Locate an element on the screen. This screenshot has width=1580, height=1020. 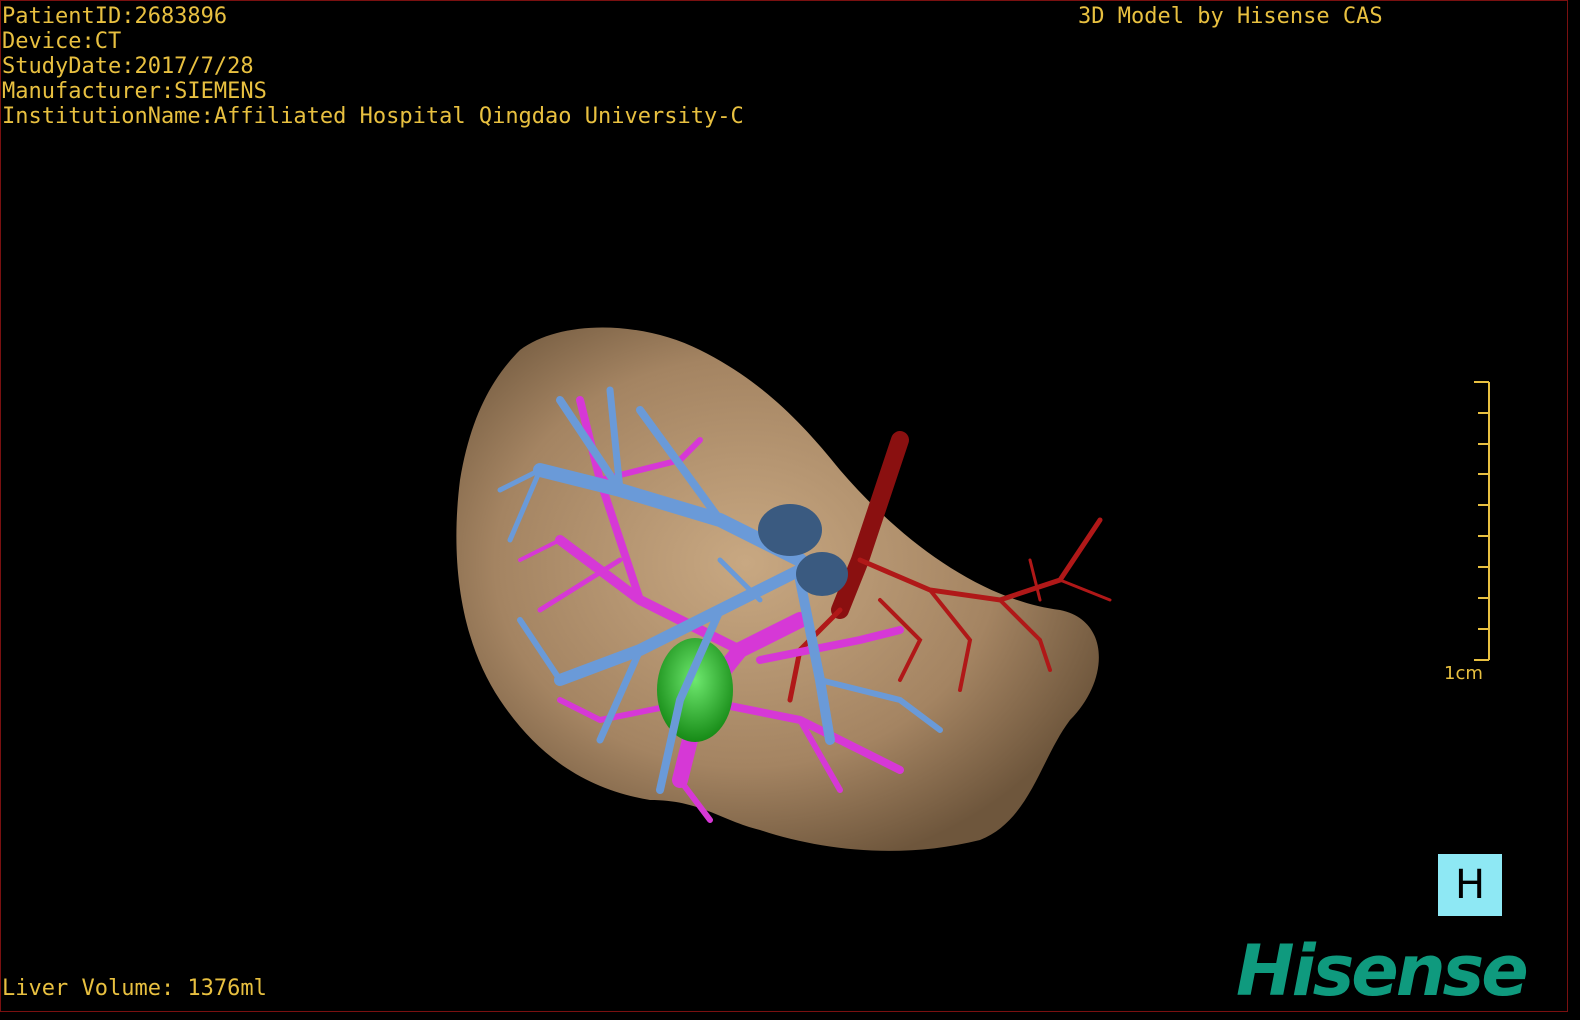
liver-volume: Liver Volume: 1376ml is located at coordinates (134, 988).